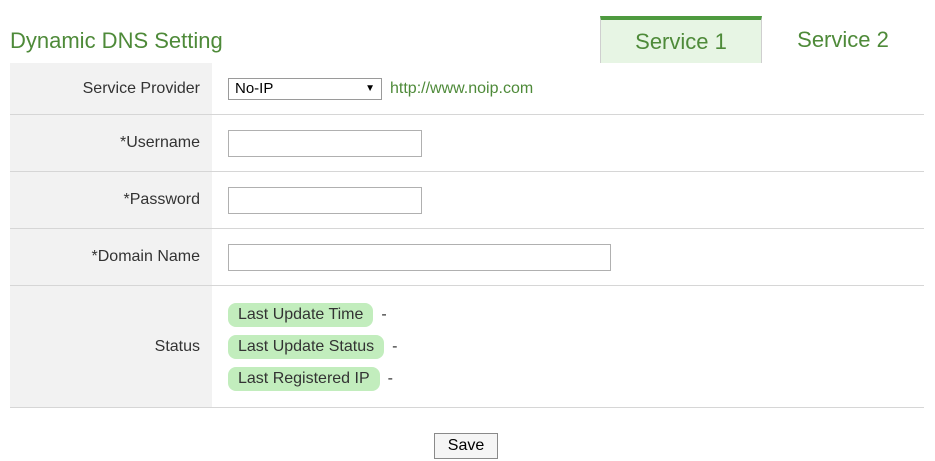  Describe the element at coordinates (467, 37) in the screenshot. I see `page-header: Dynamic DNS Setting Service 1 Service 2` at that location.